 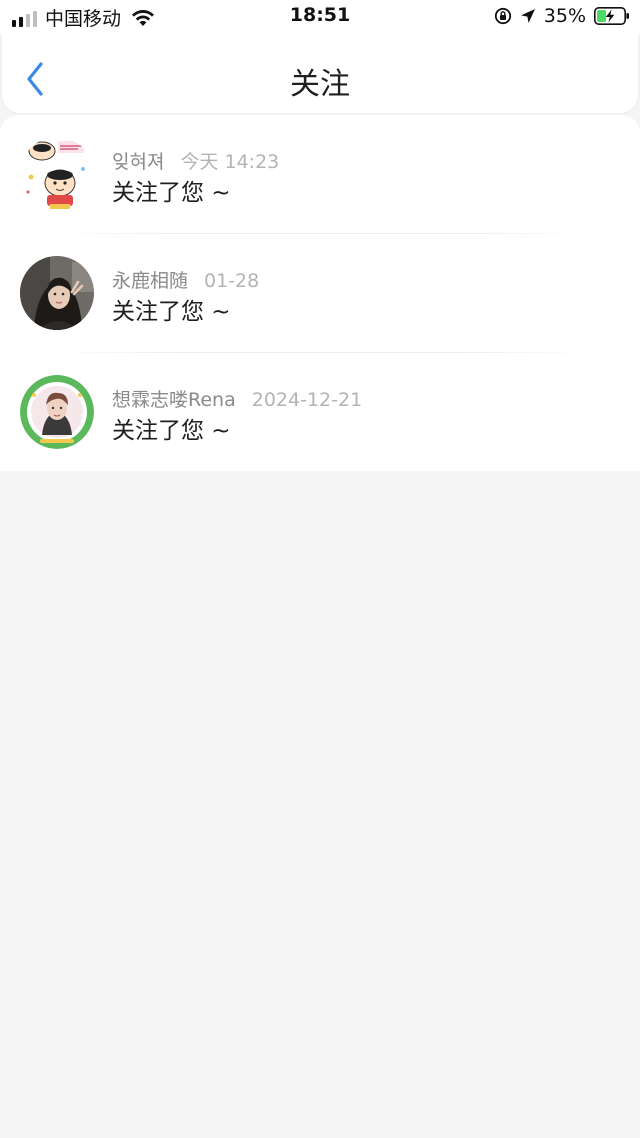 I want to click on follow-time: 今天 14:23, so click(x=230, y=162).